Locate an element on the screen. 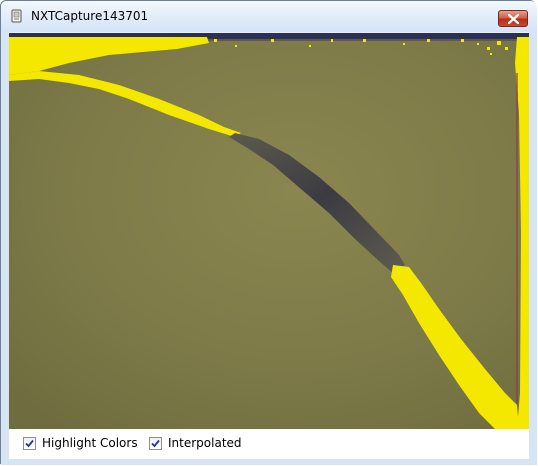 Image resolution: width=538 pixels, height=466 pixels. title-bar: NXTCapture143701 is located at coordinates (269, 16).